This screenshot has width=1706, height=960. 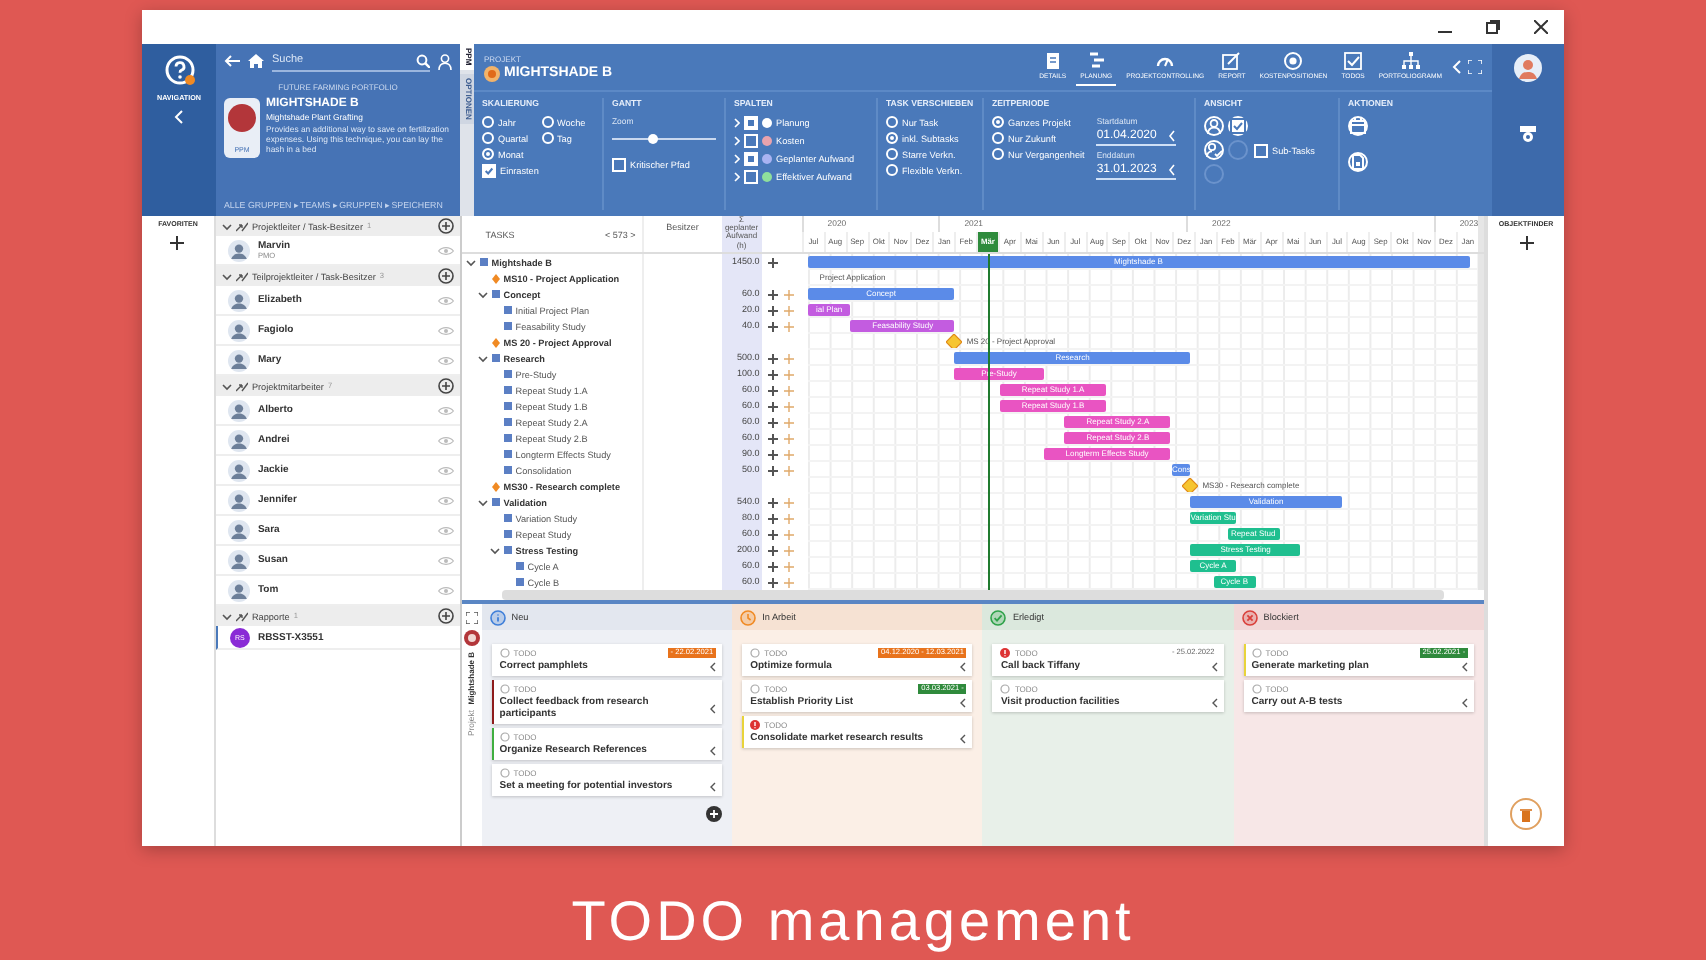 I want to click on help-icon, so click(x=179, y=70).